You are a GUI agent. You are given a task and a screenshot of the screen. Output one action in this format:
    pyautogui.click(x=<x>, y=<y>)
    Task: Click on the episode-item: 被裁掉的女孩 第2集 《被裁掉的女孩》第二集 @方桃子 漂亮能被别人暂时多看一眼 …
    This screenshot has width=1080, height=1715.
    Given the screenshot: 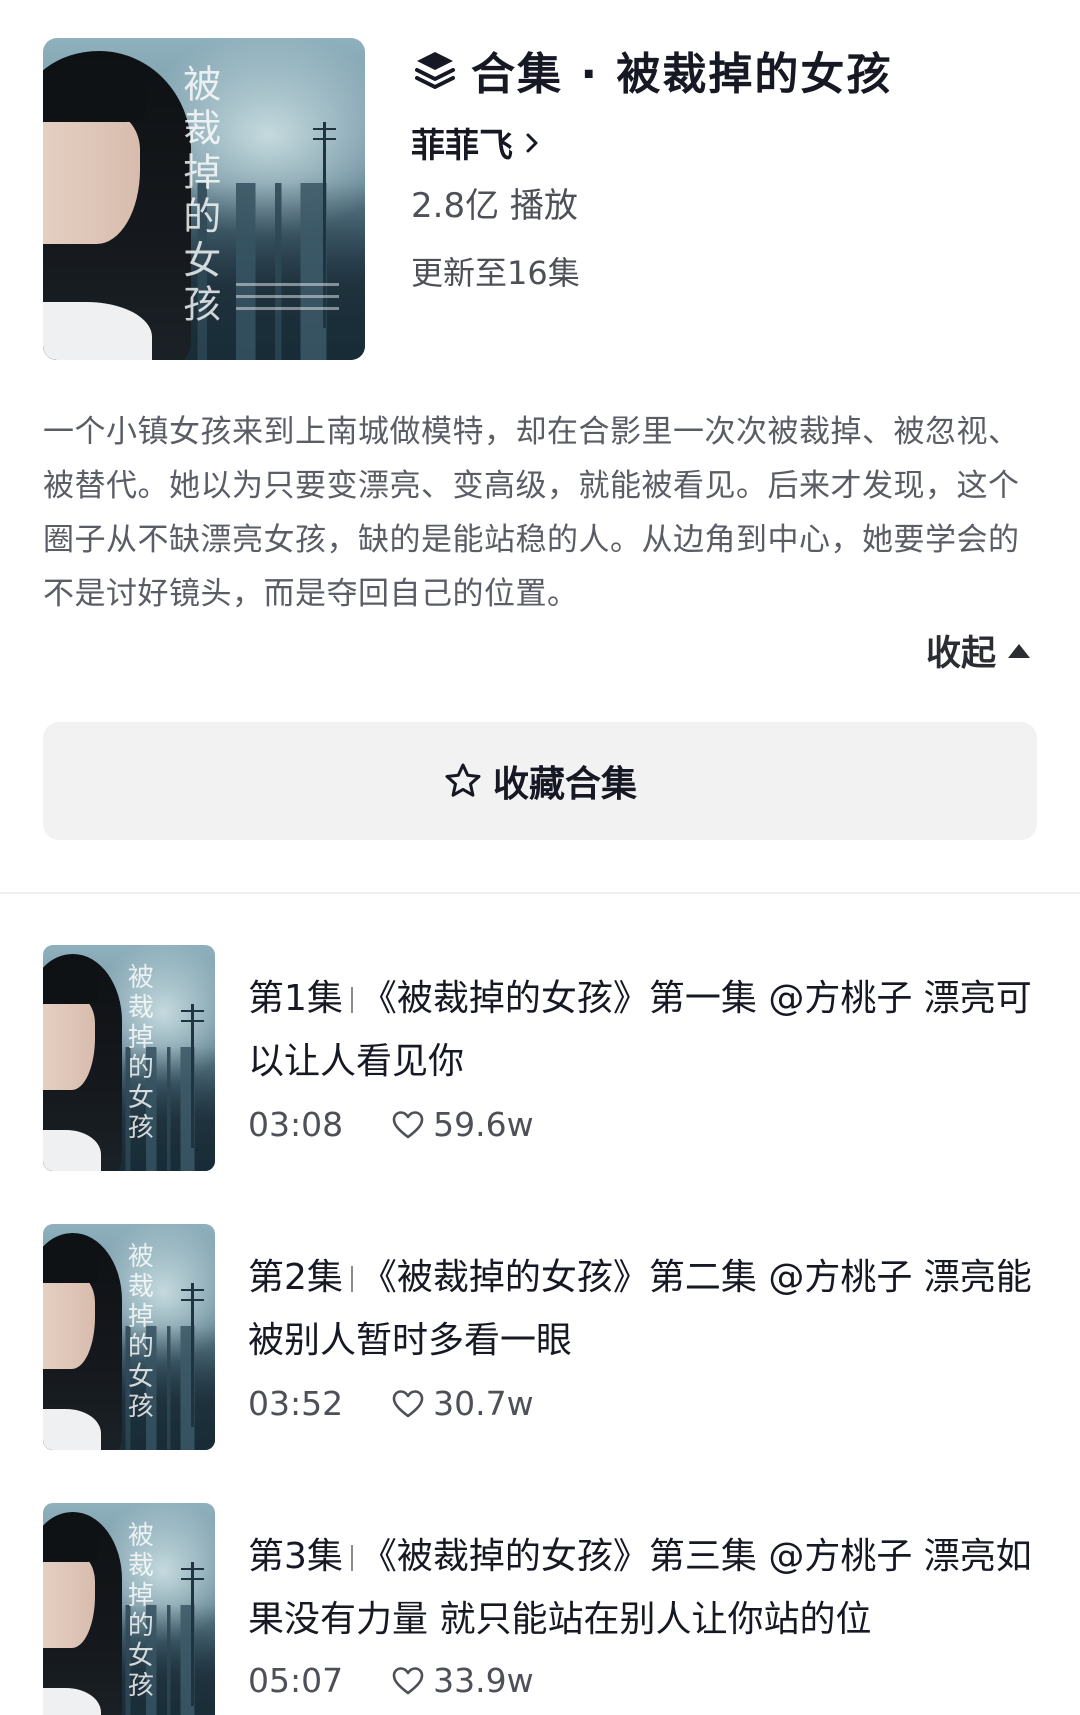 What is the action you would take?
    pyautogui.click(x=540, y=1344)
    